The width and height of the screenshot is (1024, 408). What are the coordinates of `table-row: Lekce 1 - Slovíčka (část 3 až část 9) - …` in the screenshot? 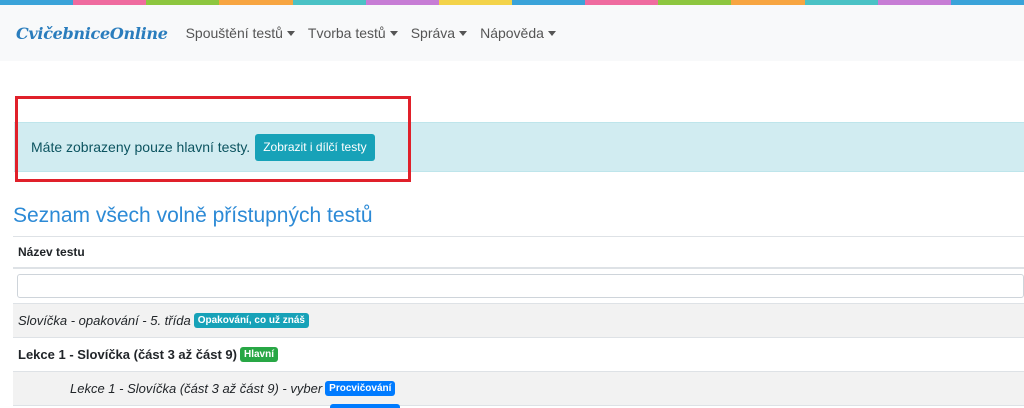 It's located at (518, 389).